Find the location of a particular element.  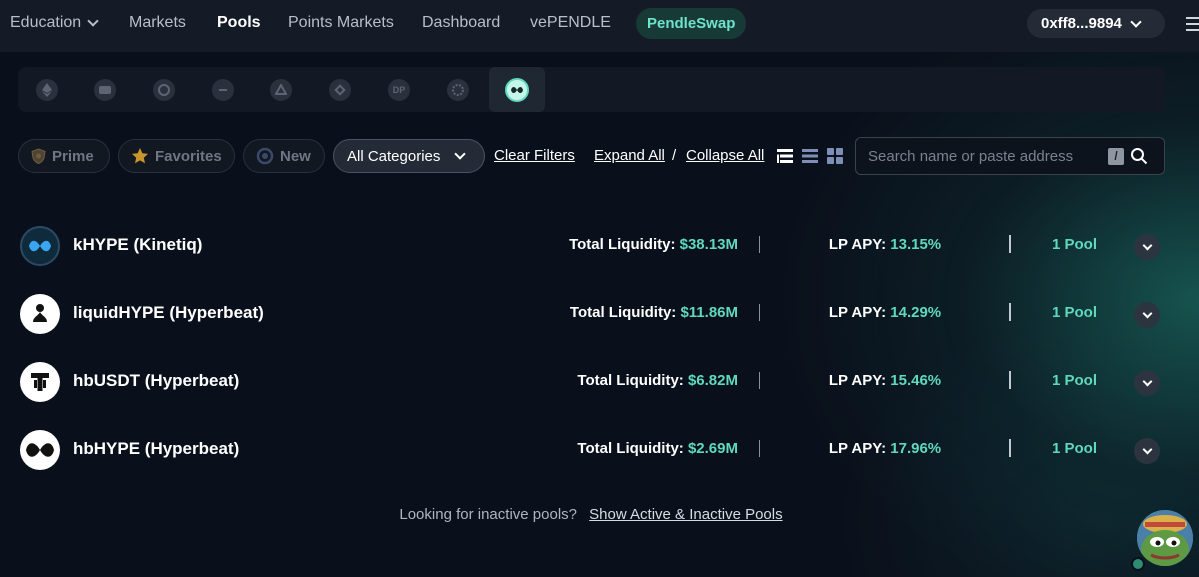

lp-apy-value: 14.29% is located at coordinates (916, 312).